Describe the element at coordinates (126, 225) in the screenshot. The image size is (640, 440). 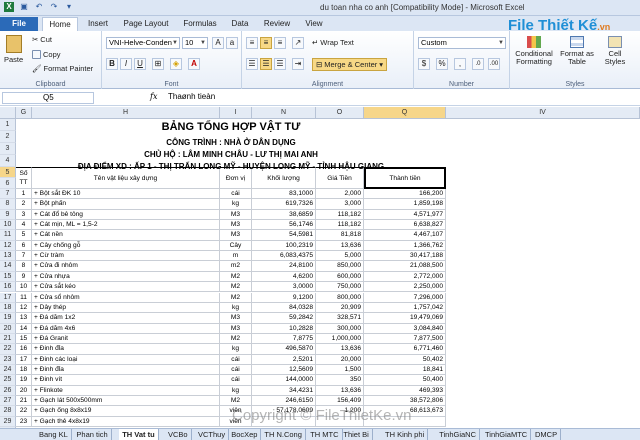
I see `table-cell: + Cát mịn, ML = 1,5-2` at that location.